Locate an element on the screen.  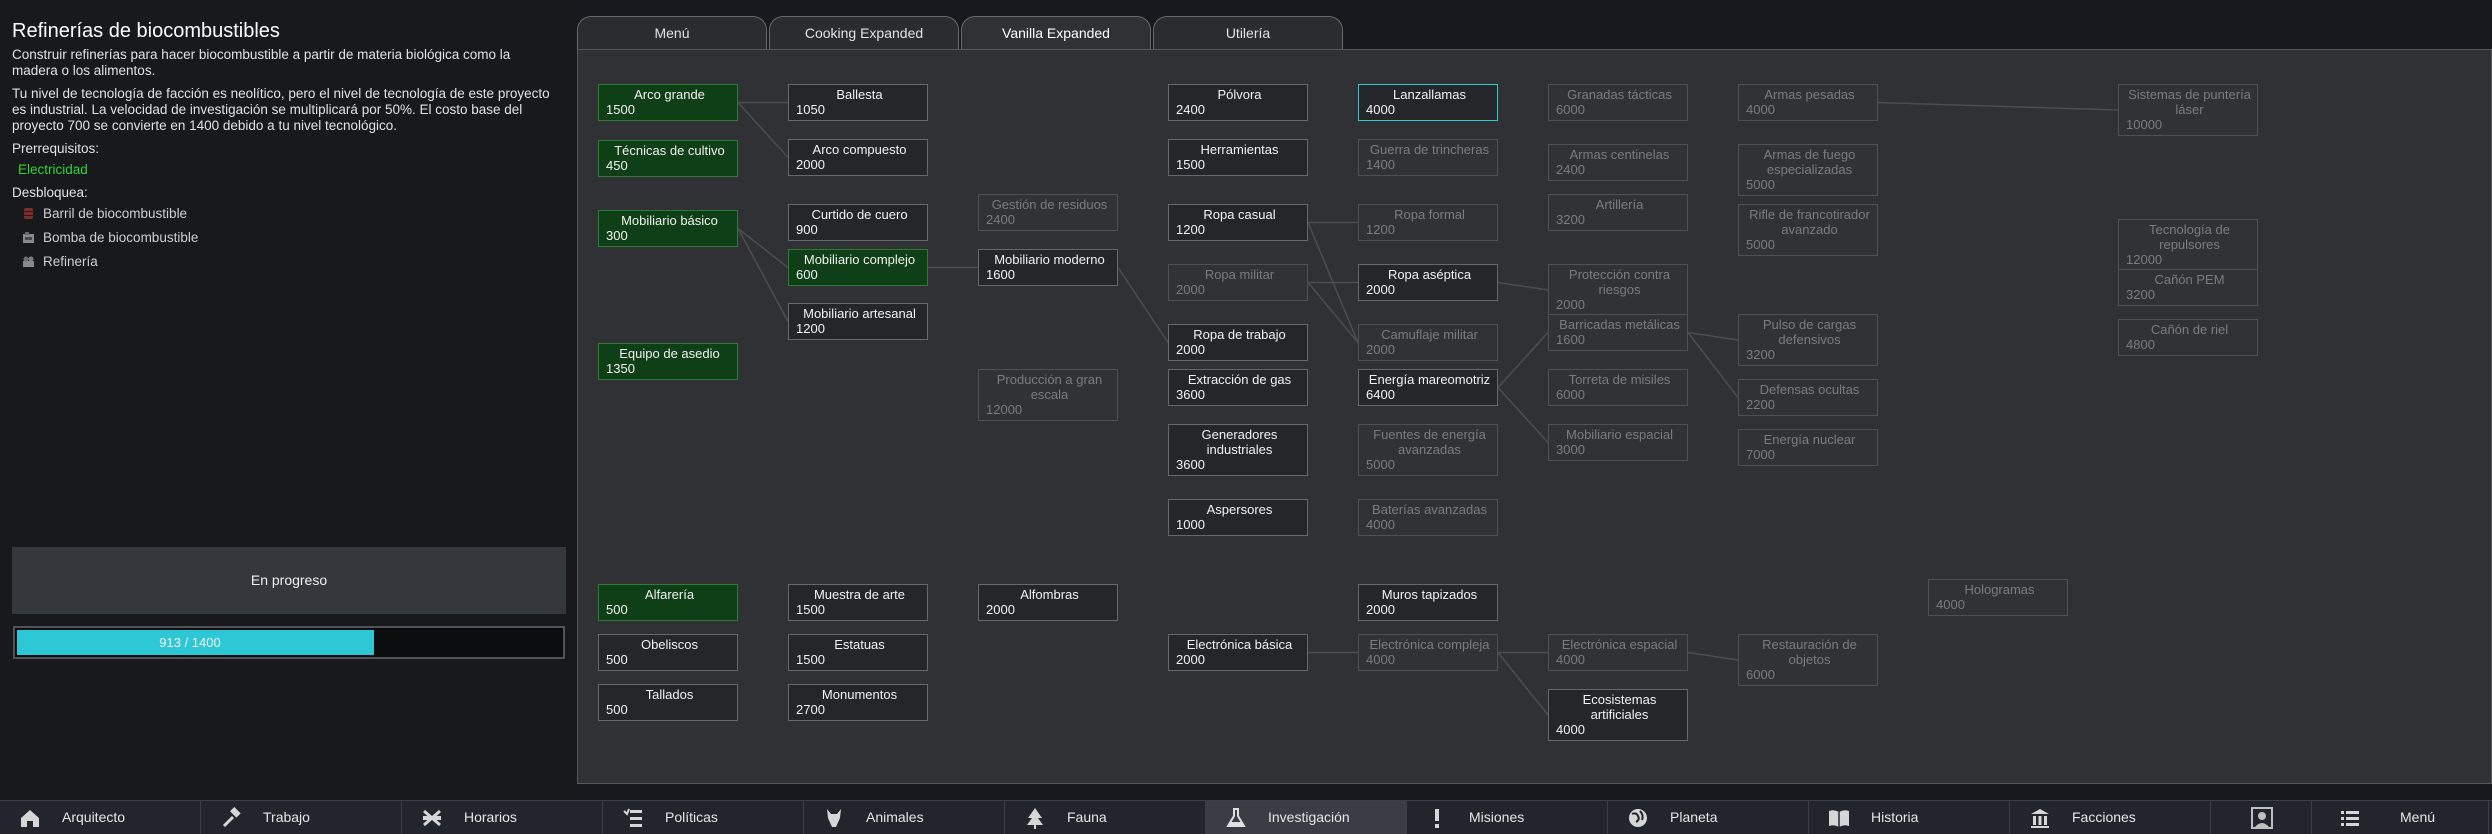
research-node-mobiliario-artesanal: Mobiliario artesanal 1200 is located at coordinates (858, 321).